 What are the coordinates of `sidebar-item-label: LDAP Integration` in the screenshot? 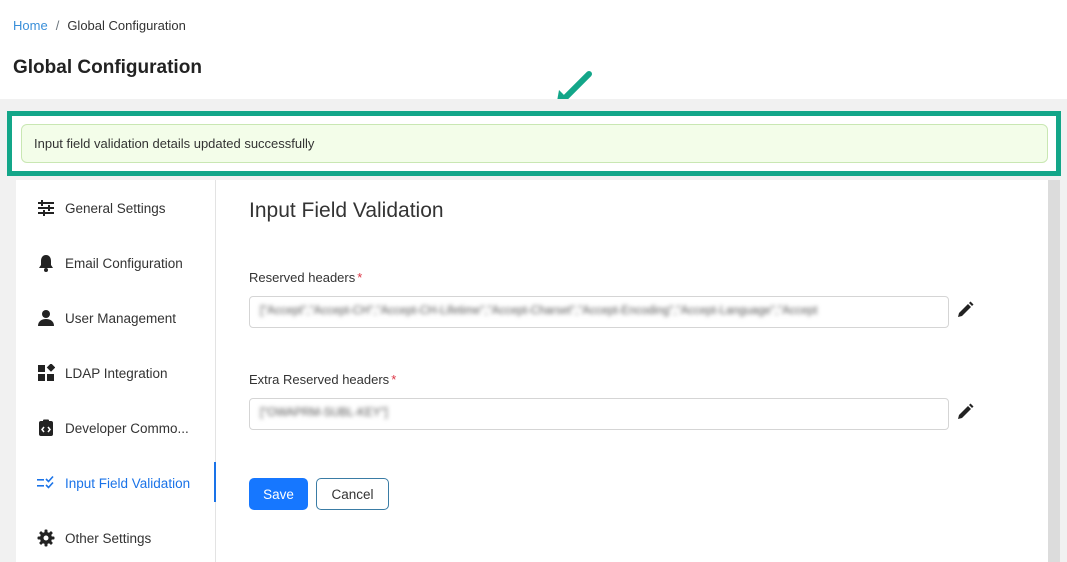 It's located at (116, 373).